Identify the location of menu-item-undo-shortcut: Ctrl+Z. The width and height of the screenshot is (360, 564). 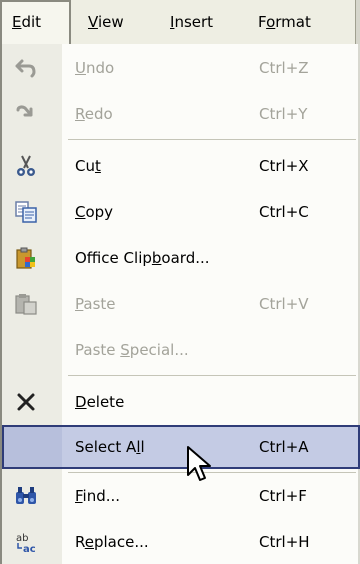
(284, 68).